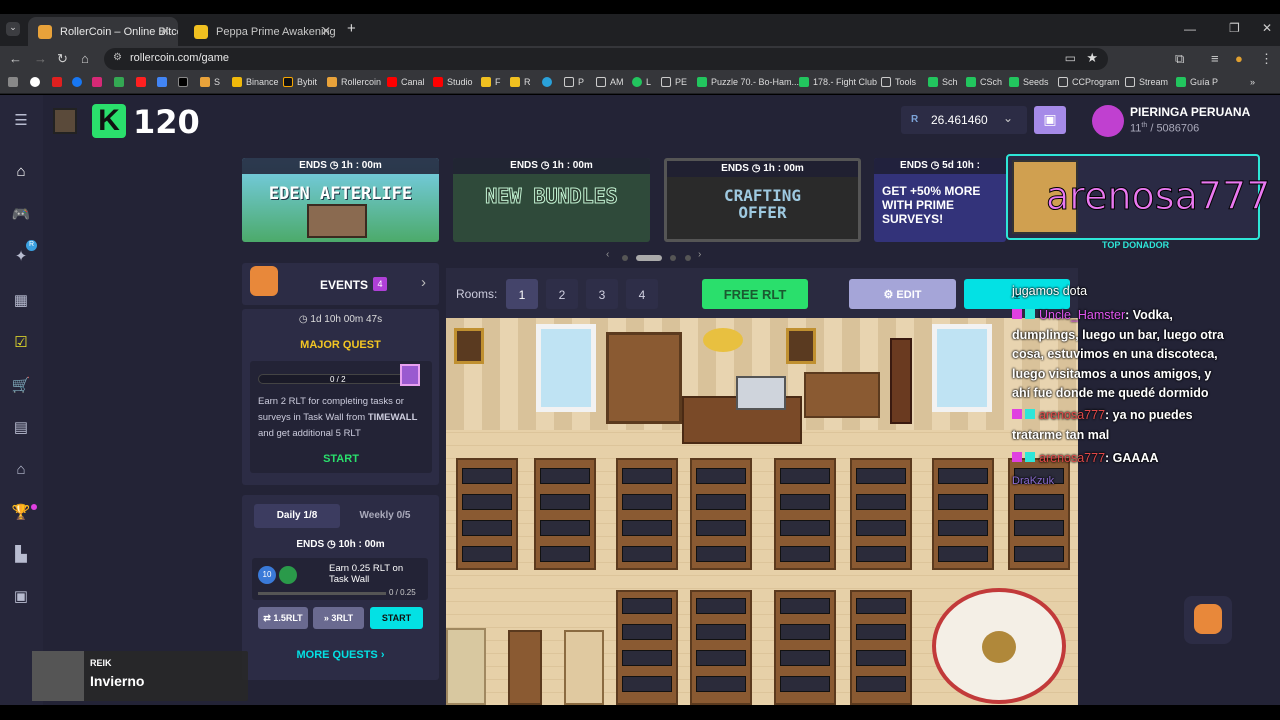 The height and width of the screenshot is (720, 1280). What do you see at coordinates (1197, 82) in the screenshot?
I see `bookmark-guia: Guía P` at bounding box center [1197, 82].